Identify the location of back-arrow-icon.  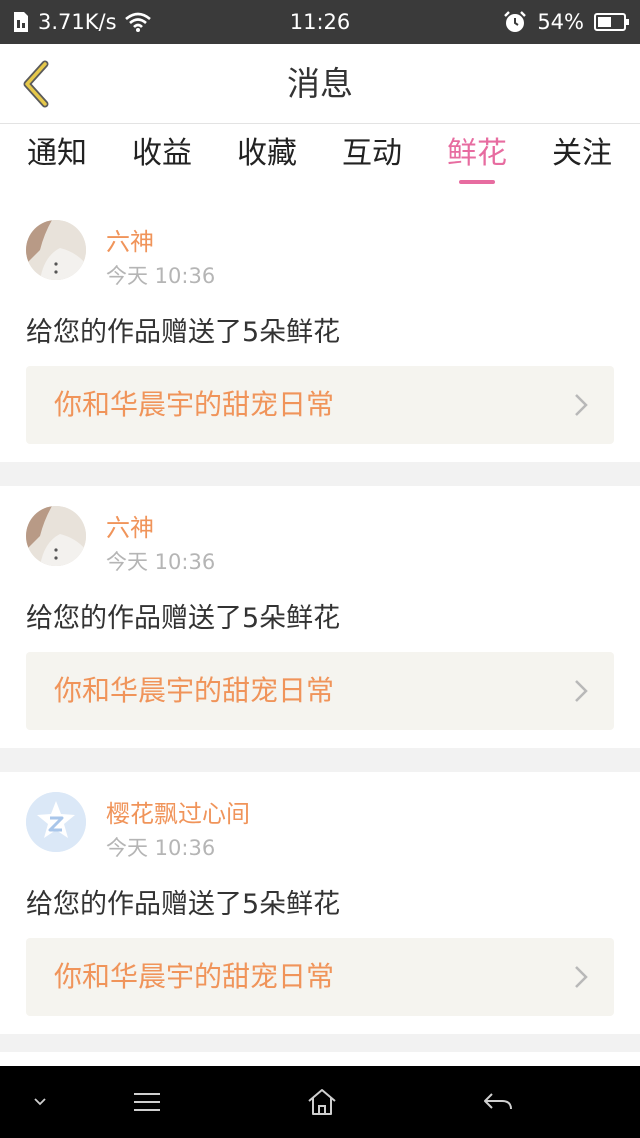
(498, 1101).